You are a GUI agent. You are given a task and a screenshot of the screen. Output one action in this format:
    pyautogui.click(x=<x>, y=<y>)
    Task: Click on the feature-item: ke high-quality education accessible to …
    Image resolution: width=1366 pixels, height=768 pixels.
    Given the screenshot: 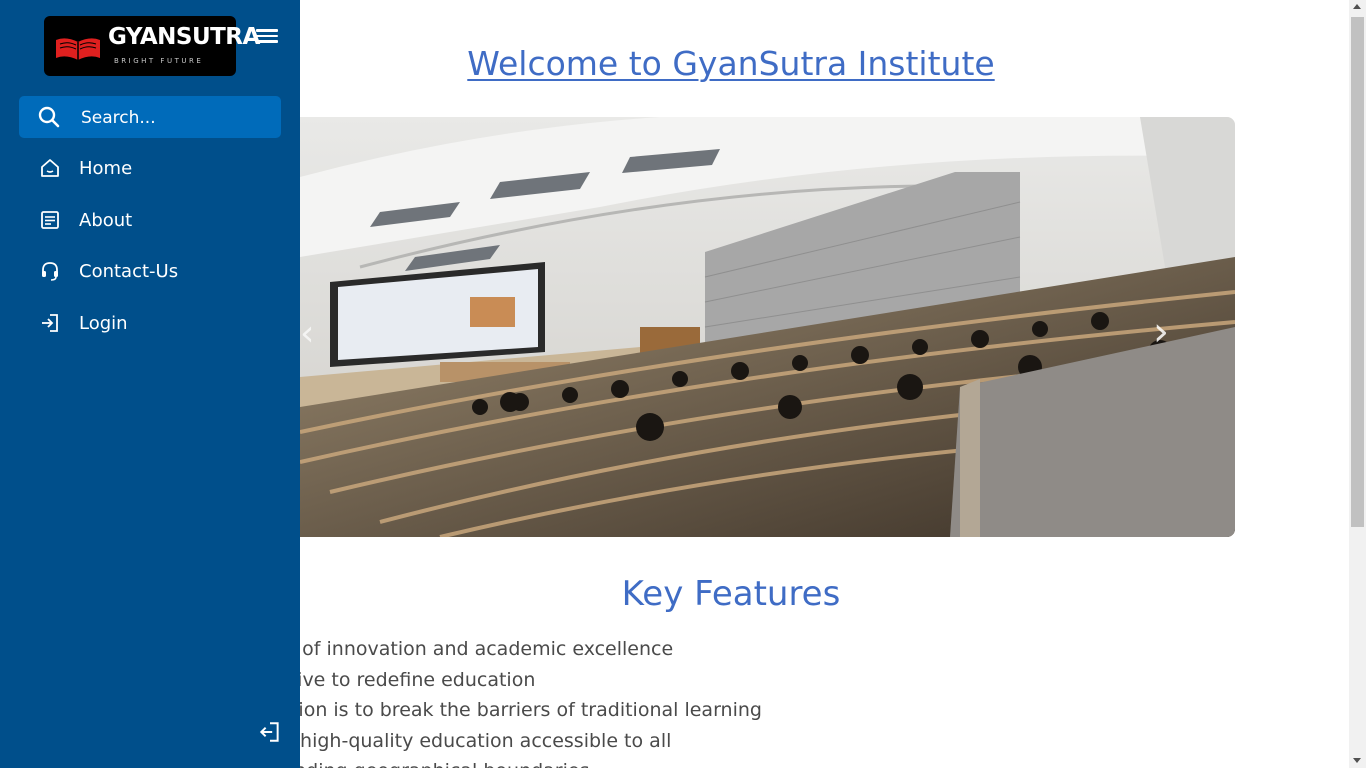 What is the action you would take?
    pyautogui.click(x=472, y=740)
    